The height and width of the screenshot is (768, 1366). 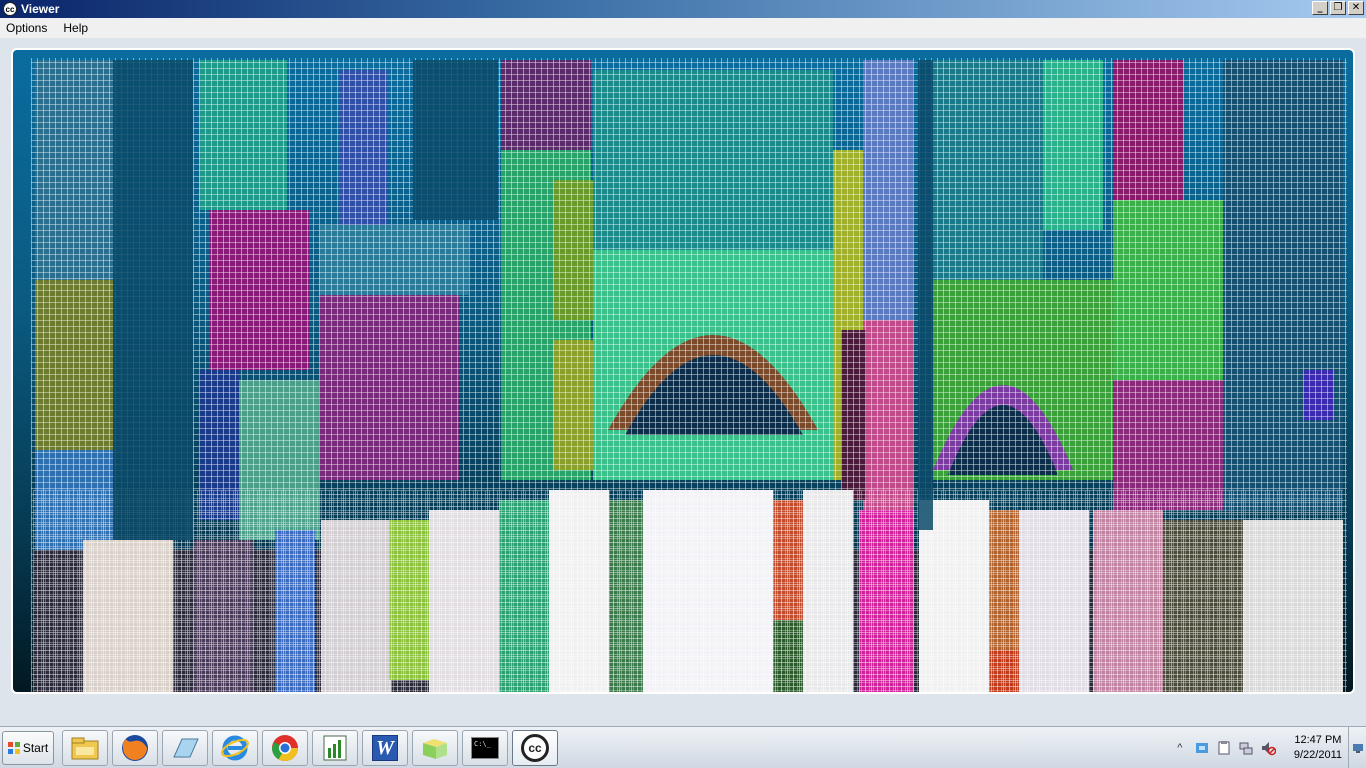 I want to click on start-button: Start, so click(x=28, y=748).